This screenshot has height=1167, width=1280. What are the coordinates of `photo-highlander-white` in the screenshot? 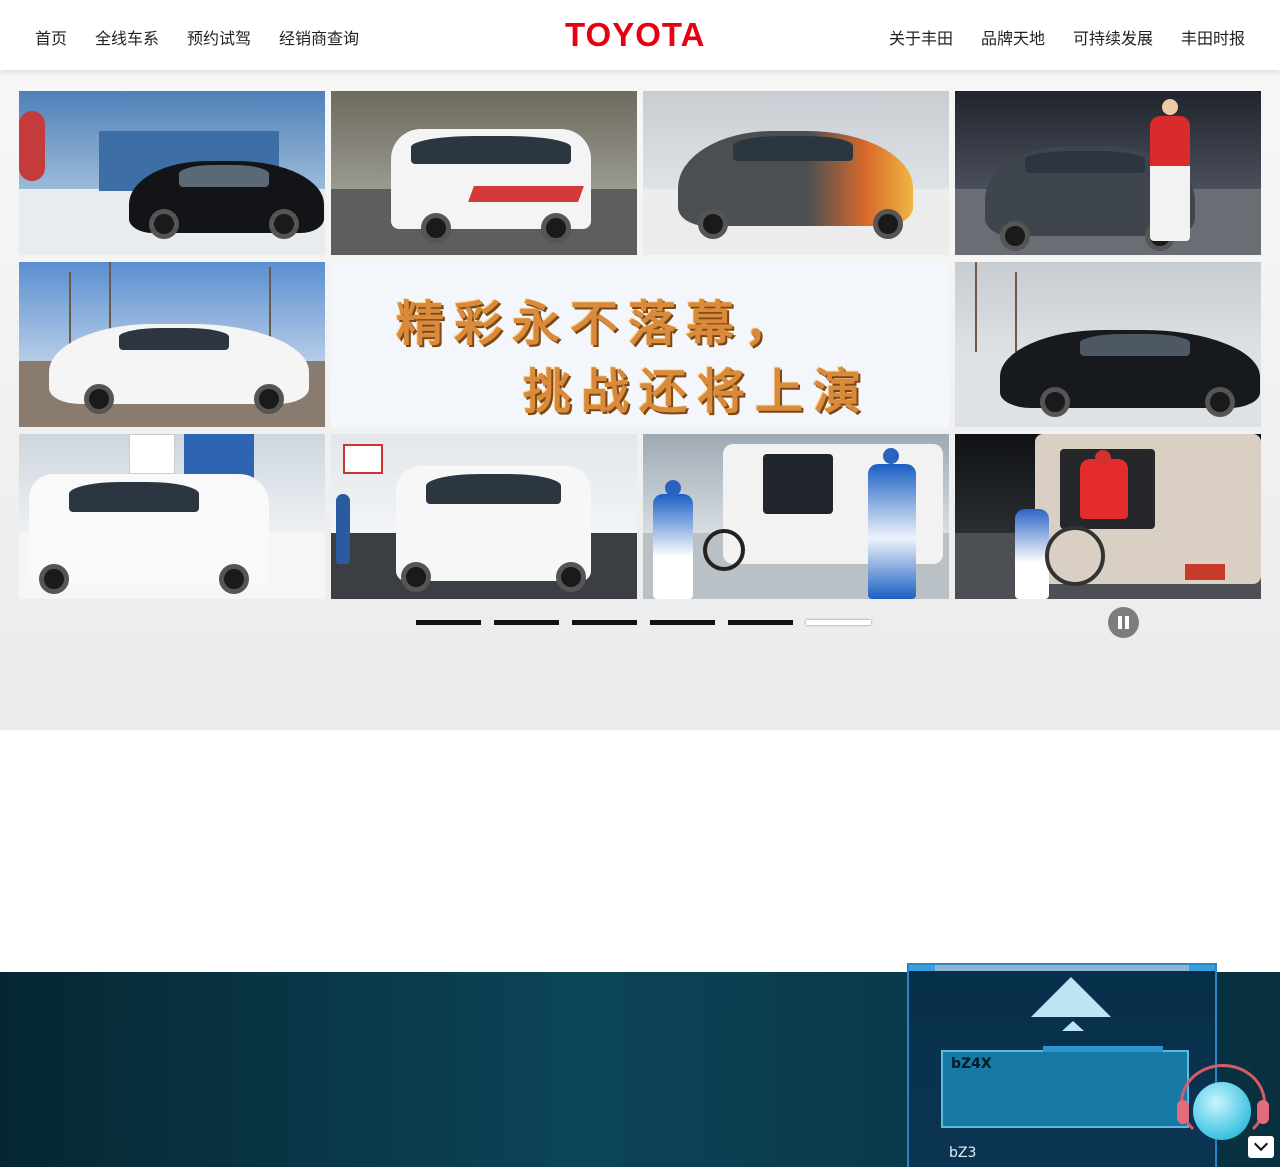 It's located at (484, 516).